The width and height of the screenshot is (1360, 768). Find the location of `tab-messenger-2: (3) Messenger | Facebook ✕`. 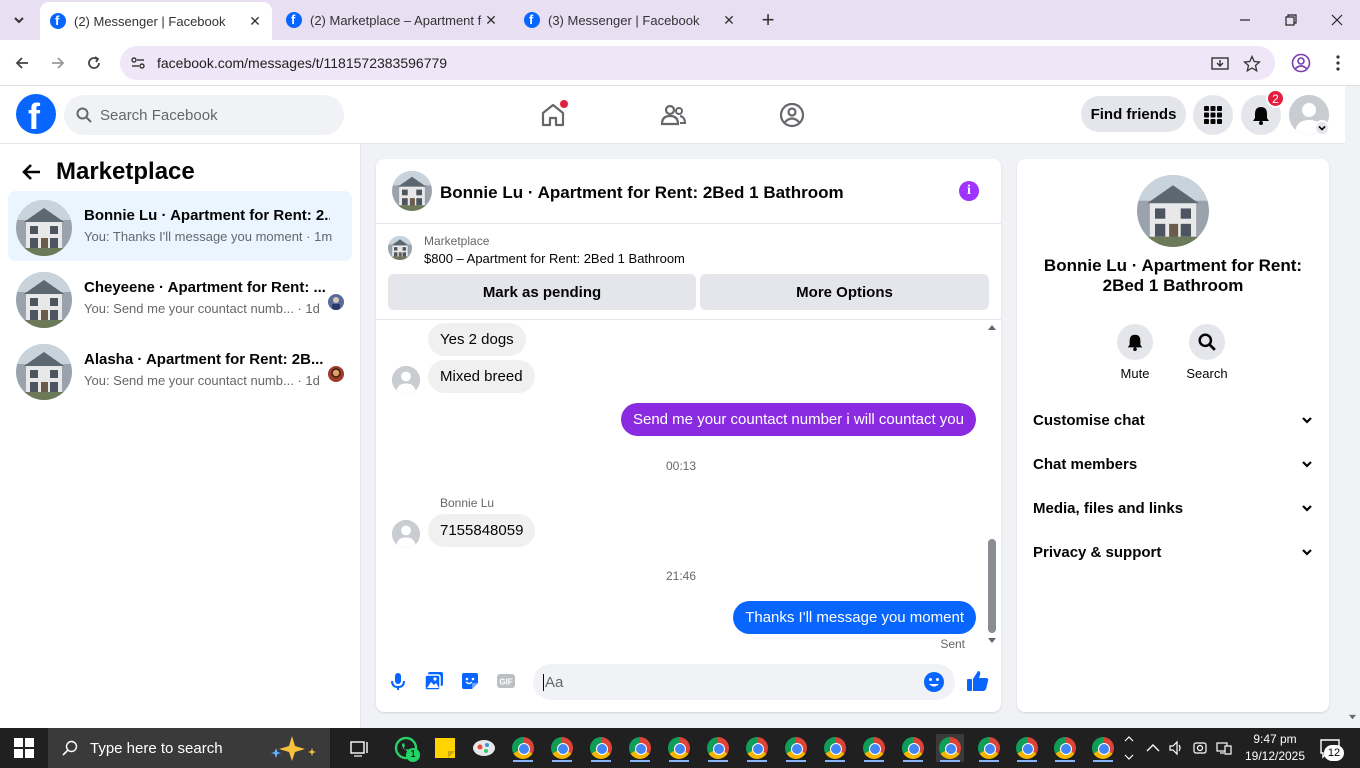

tab-messenger-2: (3) Messenger | Facebook ✕ is located at coordinates (630, 20).